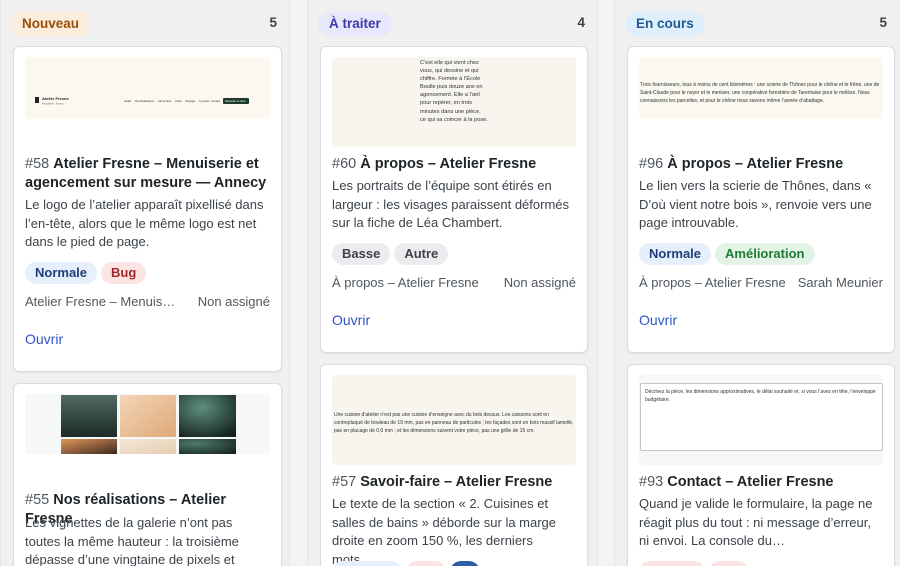 The image size is (900, 566). Describe the element at coordinates (178, 101) in the screenshot. I see `thumb-nav-3: Outils` at that location.